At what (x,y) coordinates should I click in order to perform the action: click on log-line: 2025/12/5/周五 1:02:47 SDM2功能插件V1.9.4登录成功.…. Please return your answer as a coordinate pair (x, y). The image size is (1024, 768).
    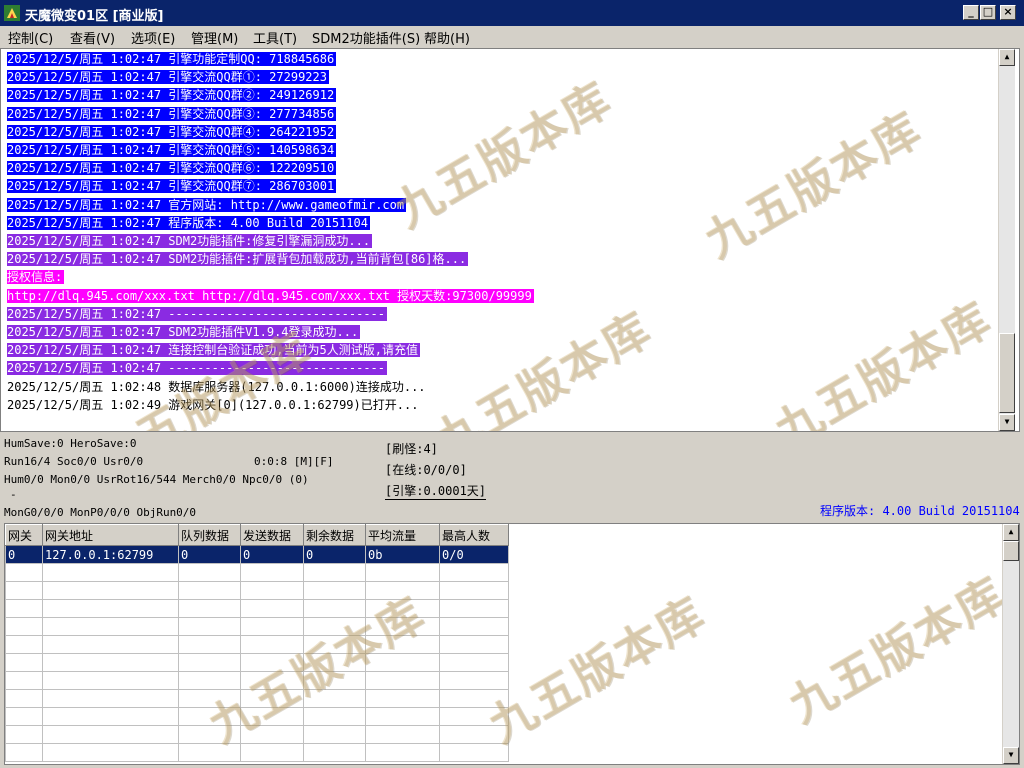
    Looking at the image, I should click on (184, 332).